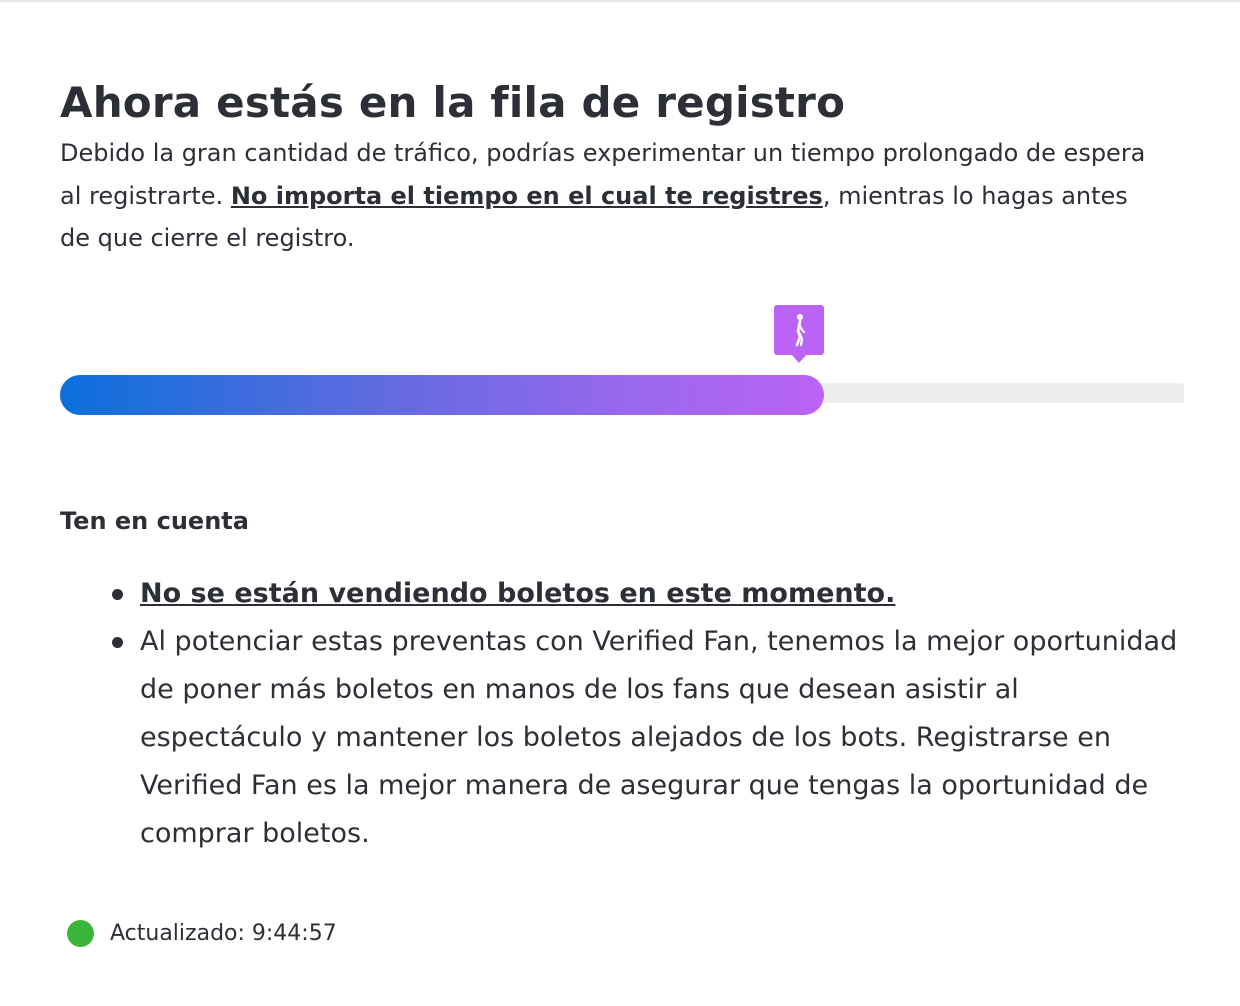  What do you see at coordinates (453, 102) in the screenshot?
I see `page-title: Ahora estás en la fila de registro` at bounding box center [453, 102].